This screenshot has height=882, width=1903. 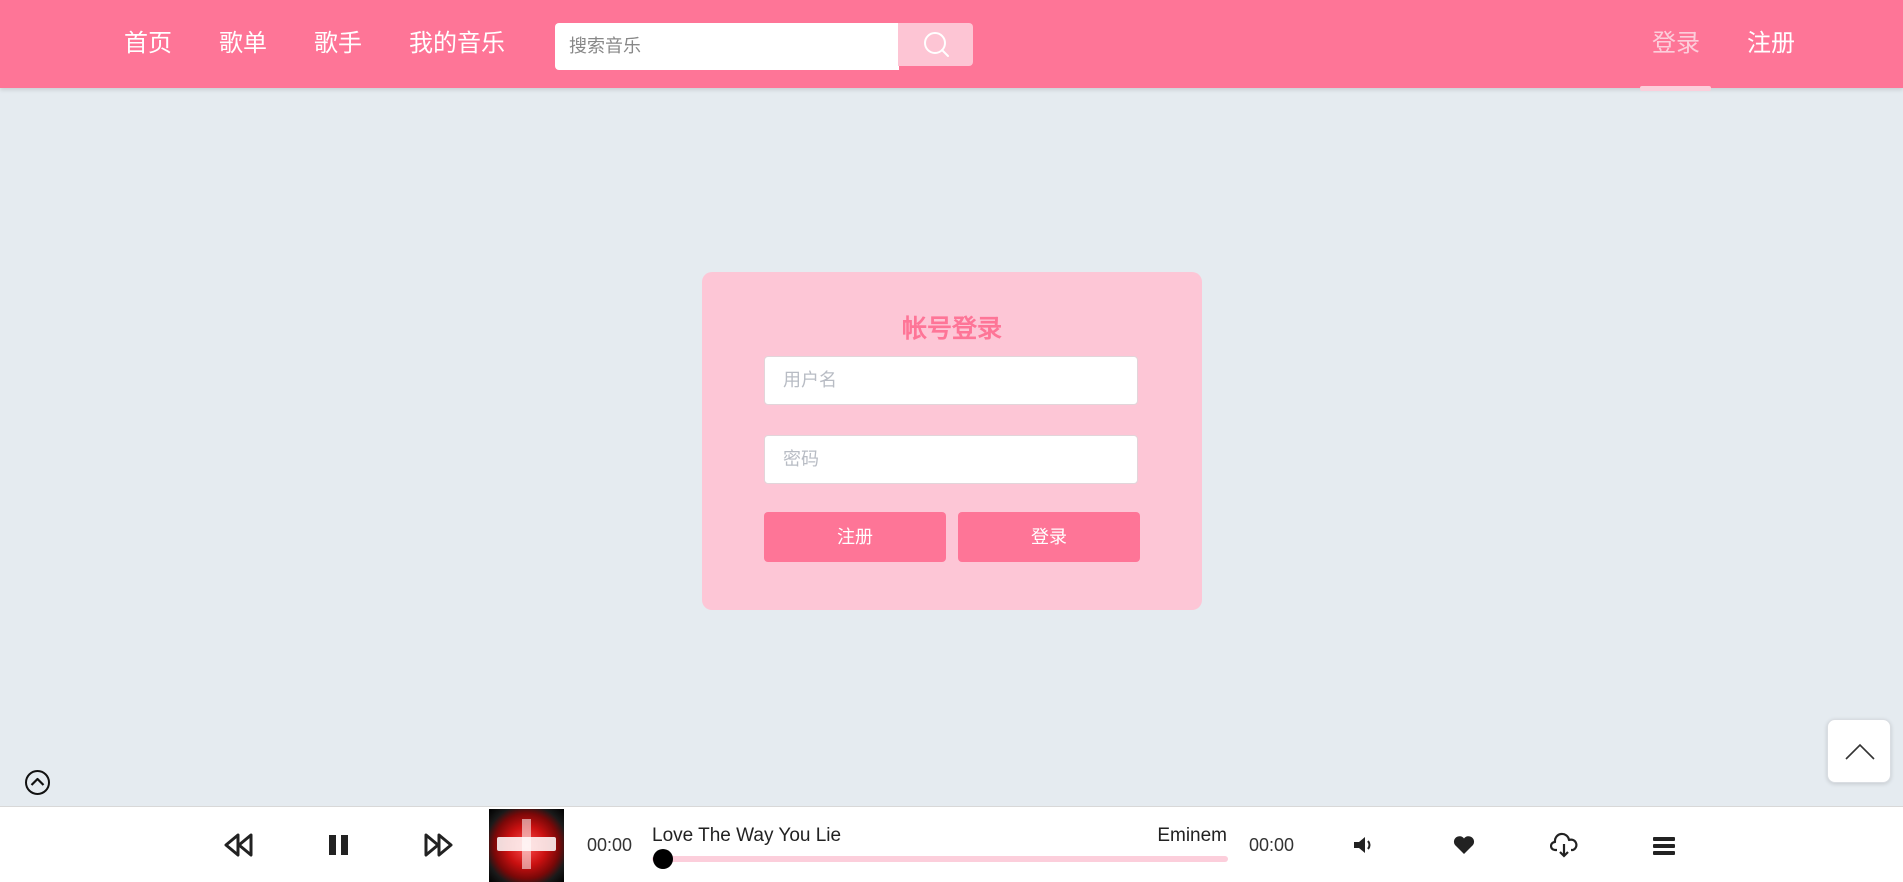 What do you see at coordinates (940, 859) in the screenshot?
I see `progress-bar` at bounding box center [940, 859].